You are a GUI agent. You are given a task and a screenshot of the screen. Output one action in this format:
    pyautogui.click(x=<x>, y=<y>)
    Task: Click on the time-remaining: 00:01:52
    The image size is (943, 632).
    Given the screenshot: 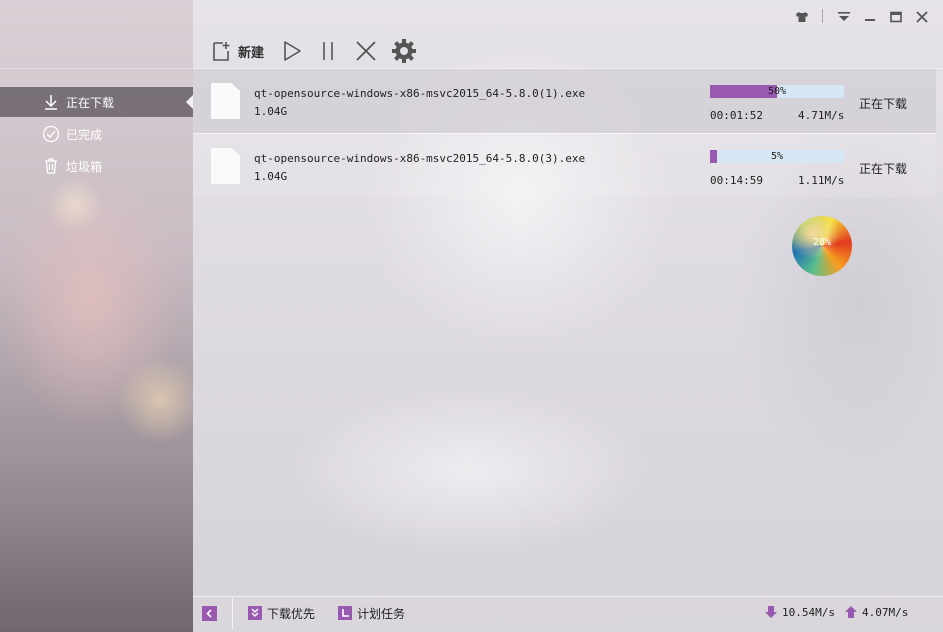 What is the action you would take?
    pyautogui.click(x=736, y=115)
    